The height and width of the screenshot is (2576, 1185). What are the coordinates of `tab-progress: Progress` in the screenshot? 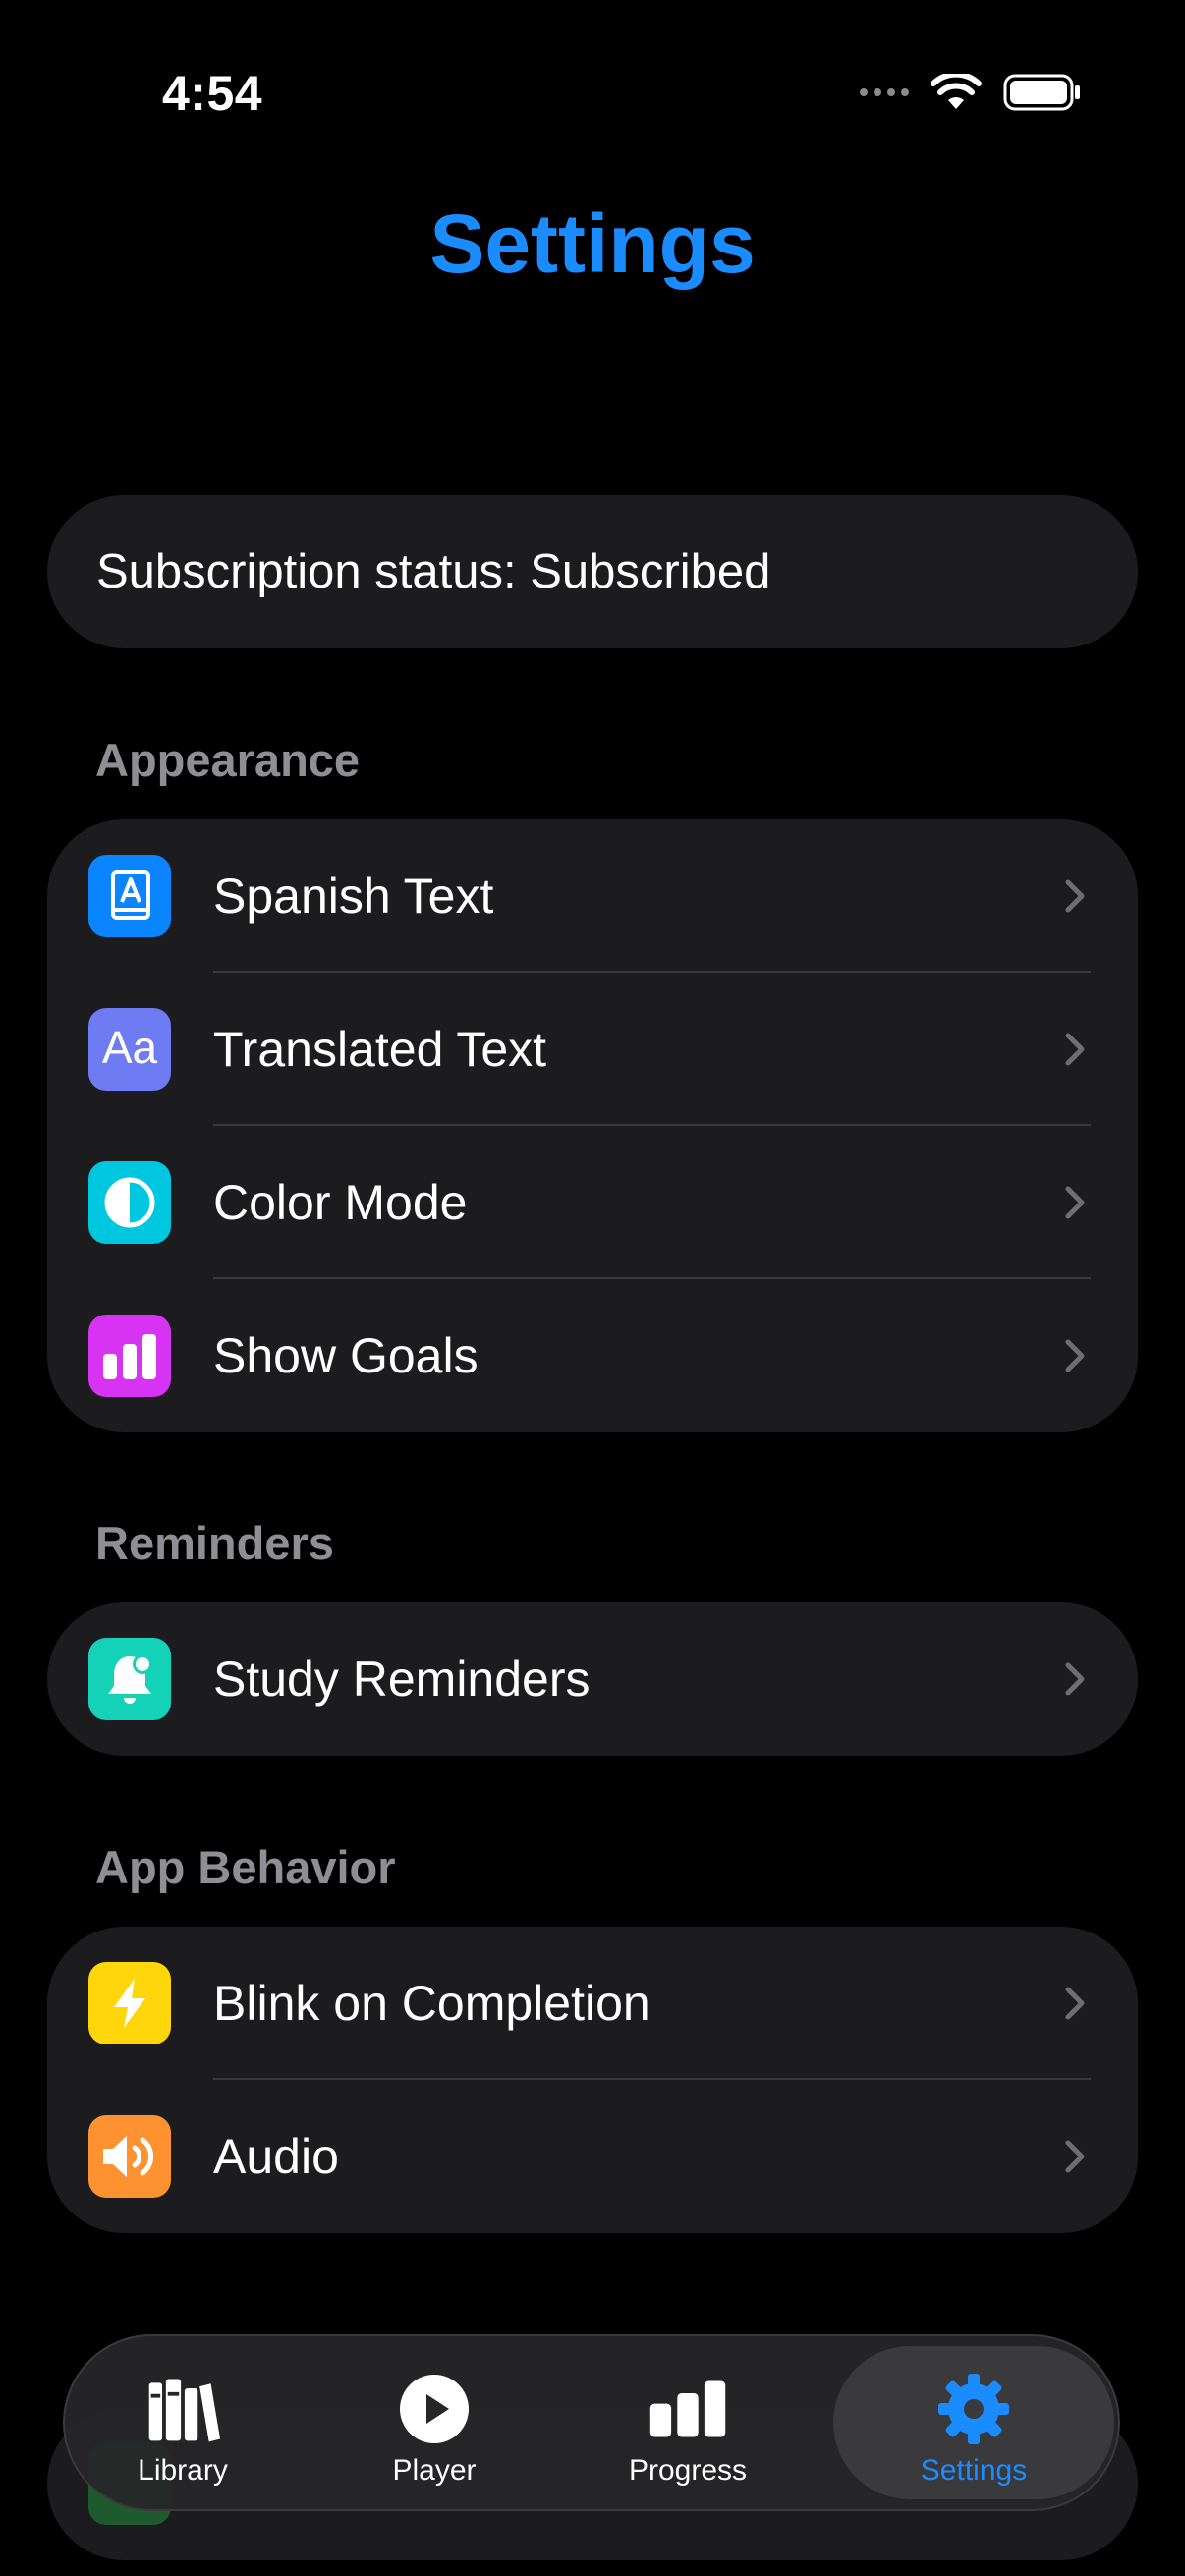 It's located at (688, 2422).